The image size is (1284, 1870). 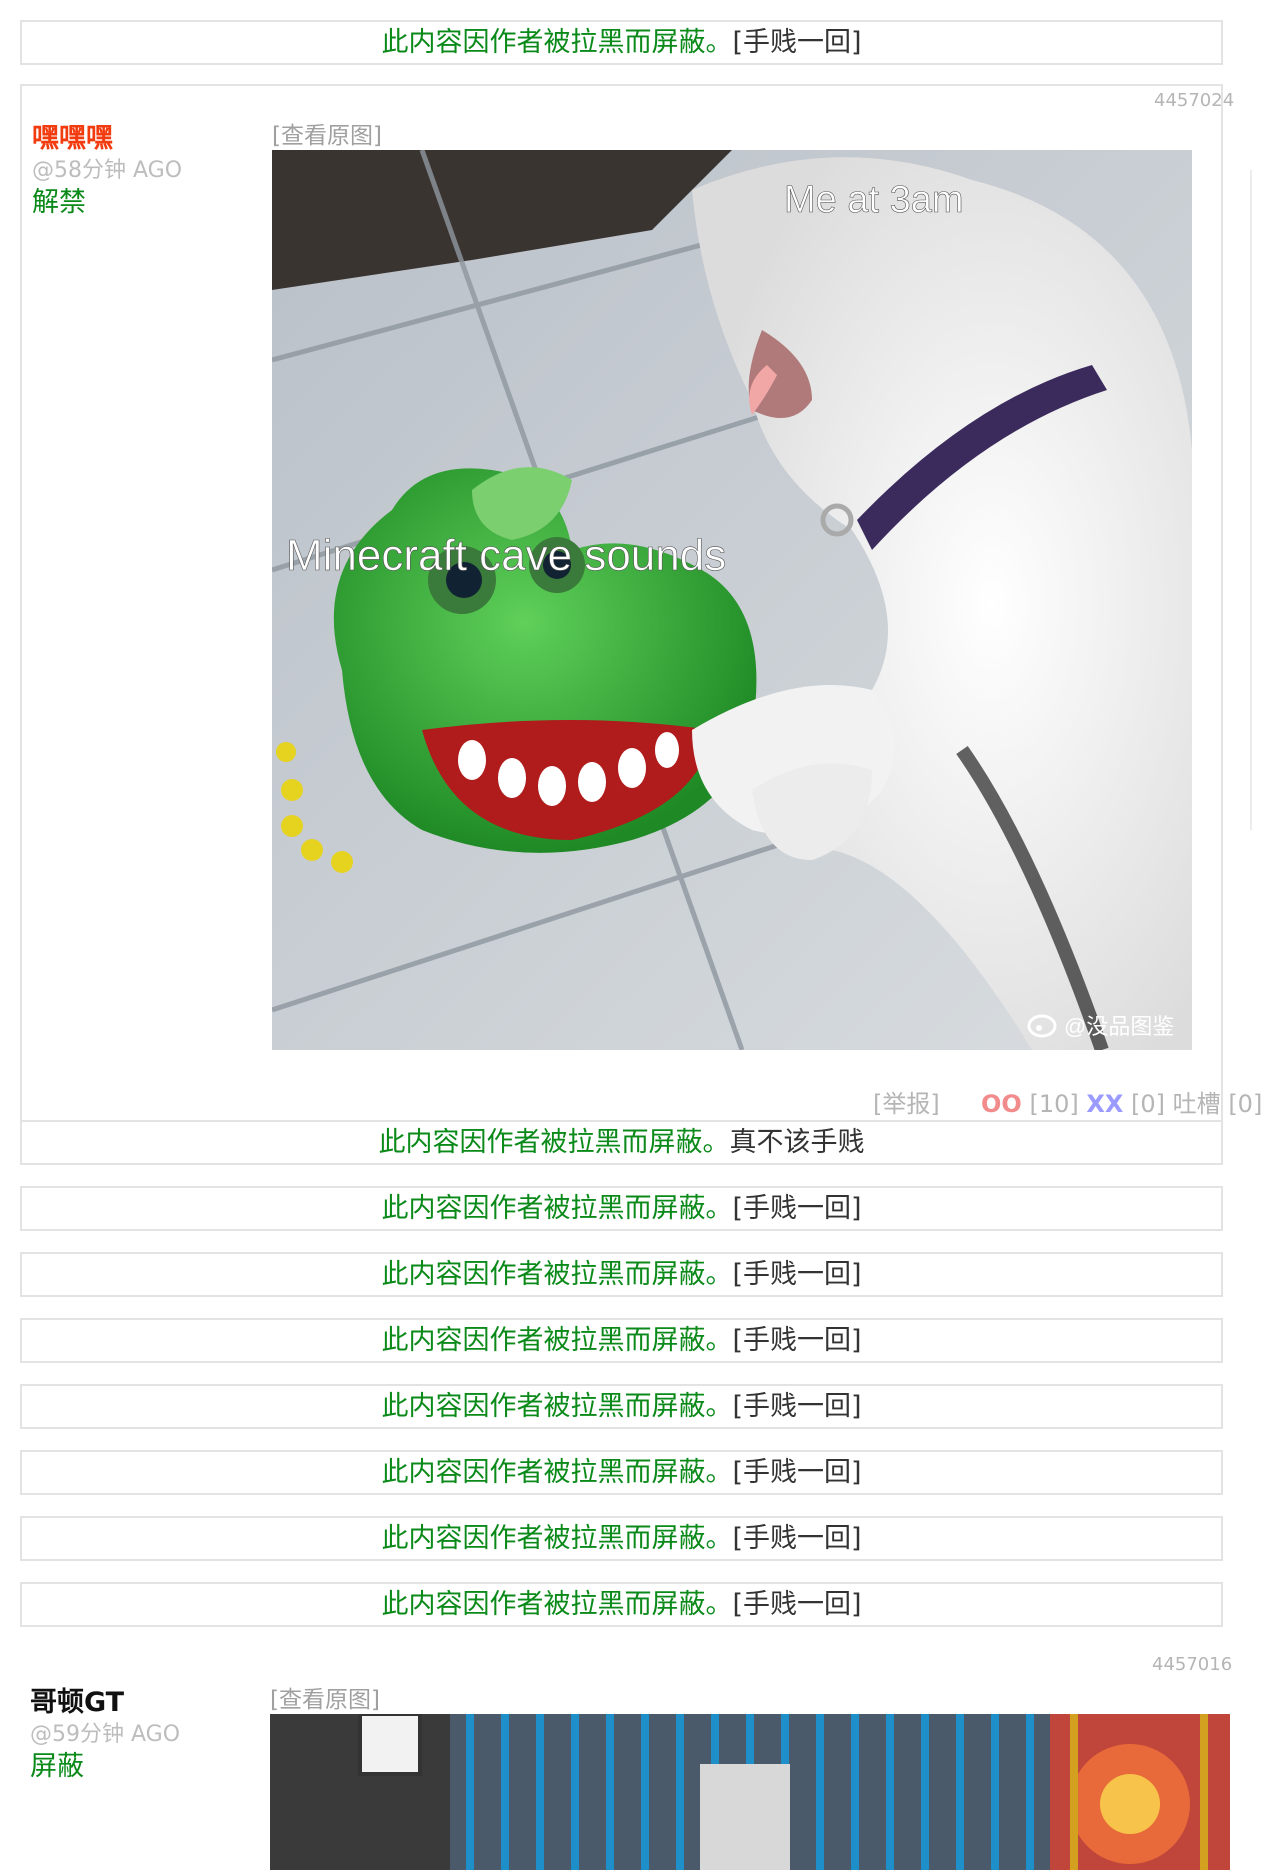 What do you see at coordinates (1104, 1104) in the screenshot?
I see `vote-xx-button: XX` at bounding box center [1104, 1104].